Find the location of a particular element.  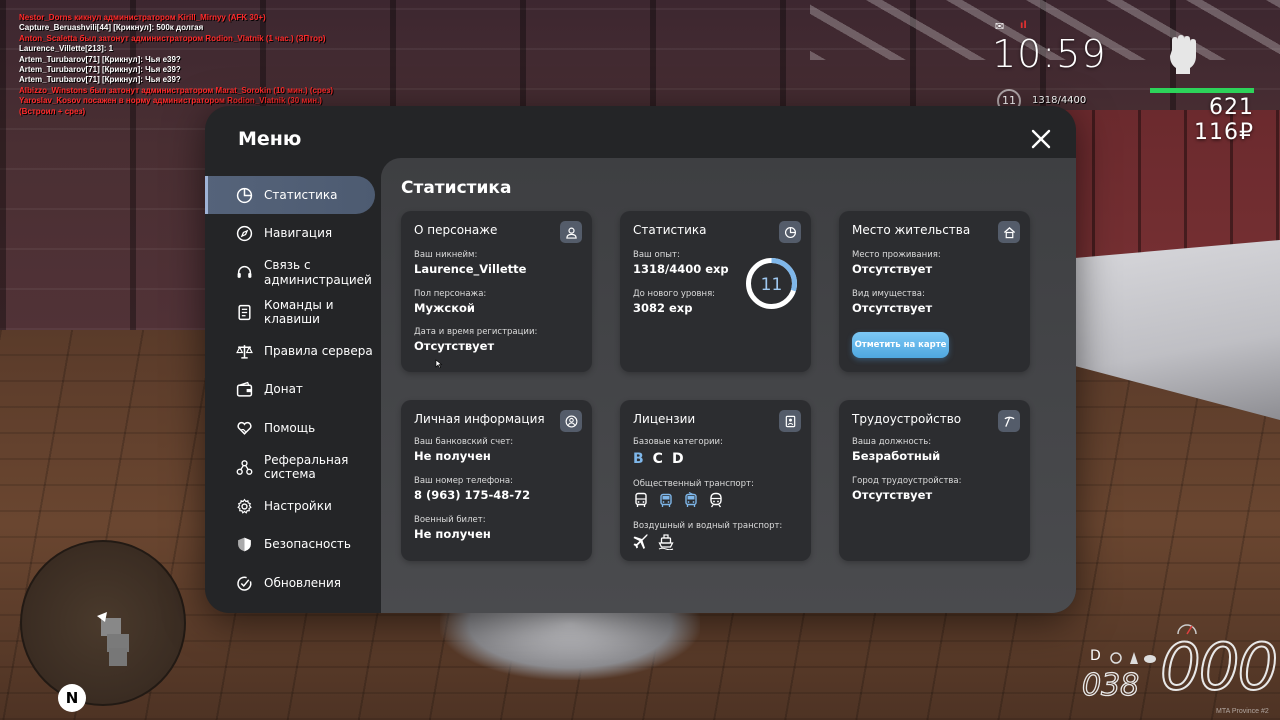

bank-value: Не получен is located at coordinates (452, 456).